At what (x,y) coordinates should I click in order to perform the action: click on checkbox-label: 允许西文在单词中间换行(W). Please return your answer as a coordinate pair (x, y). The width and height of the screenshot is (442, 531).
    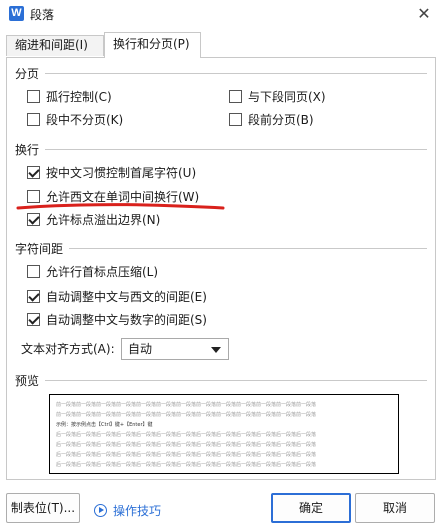
    Looking at the image, I should click on (123, 197).